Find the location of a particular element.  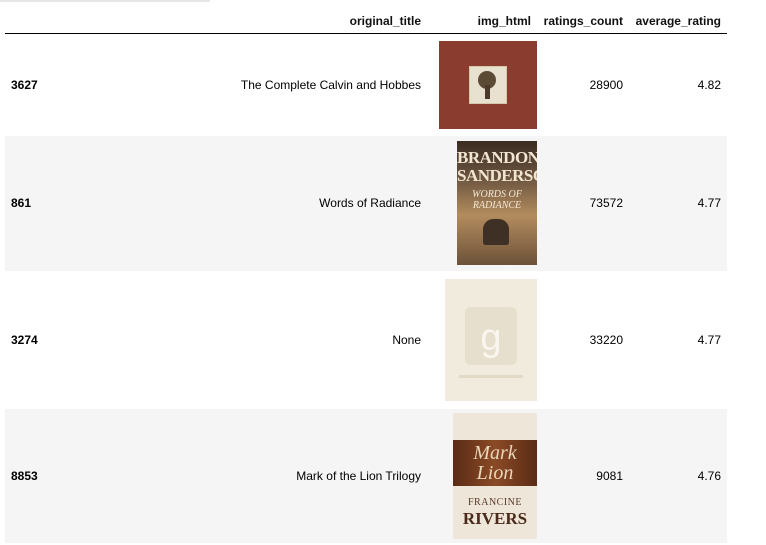

img-html-column-header: img_html is located at coordinates (482, 21).